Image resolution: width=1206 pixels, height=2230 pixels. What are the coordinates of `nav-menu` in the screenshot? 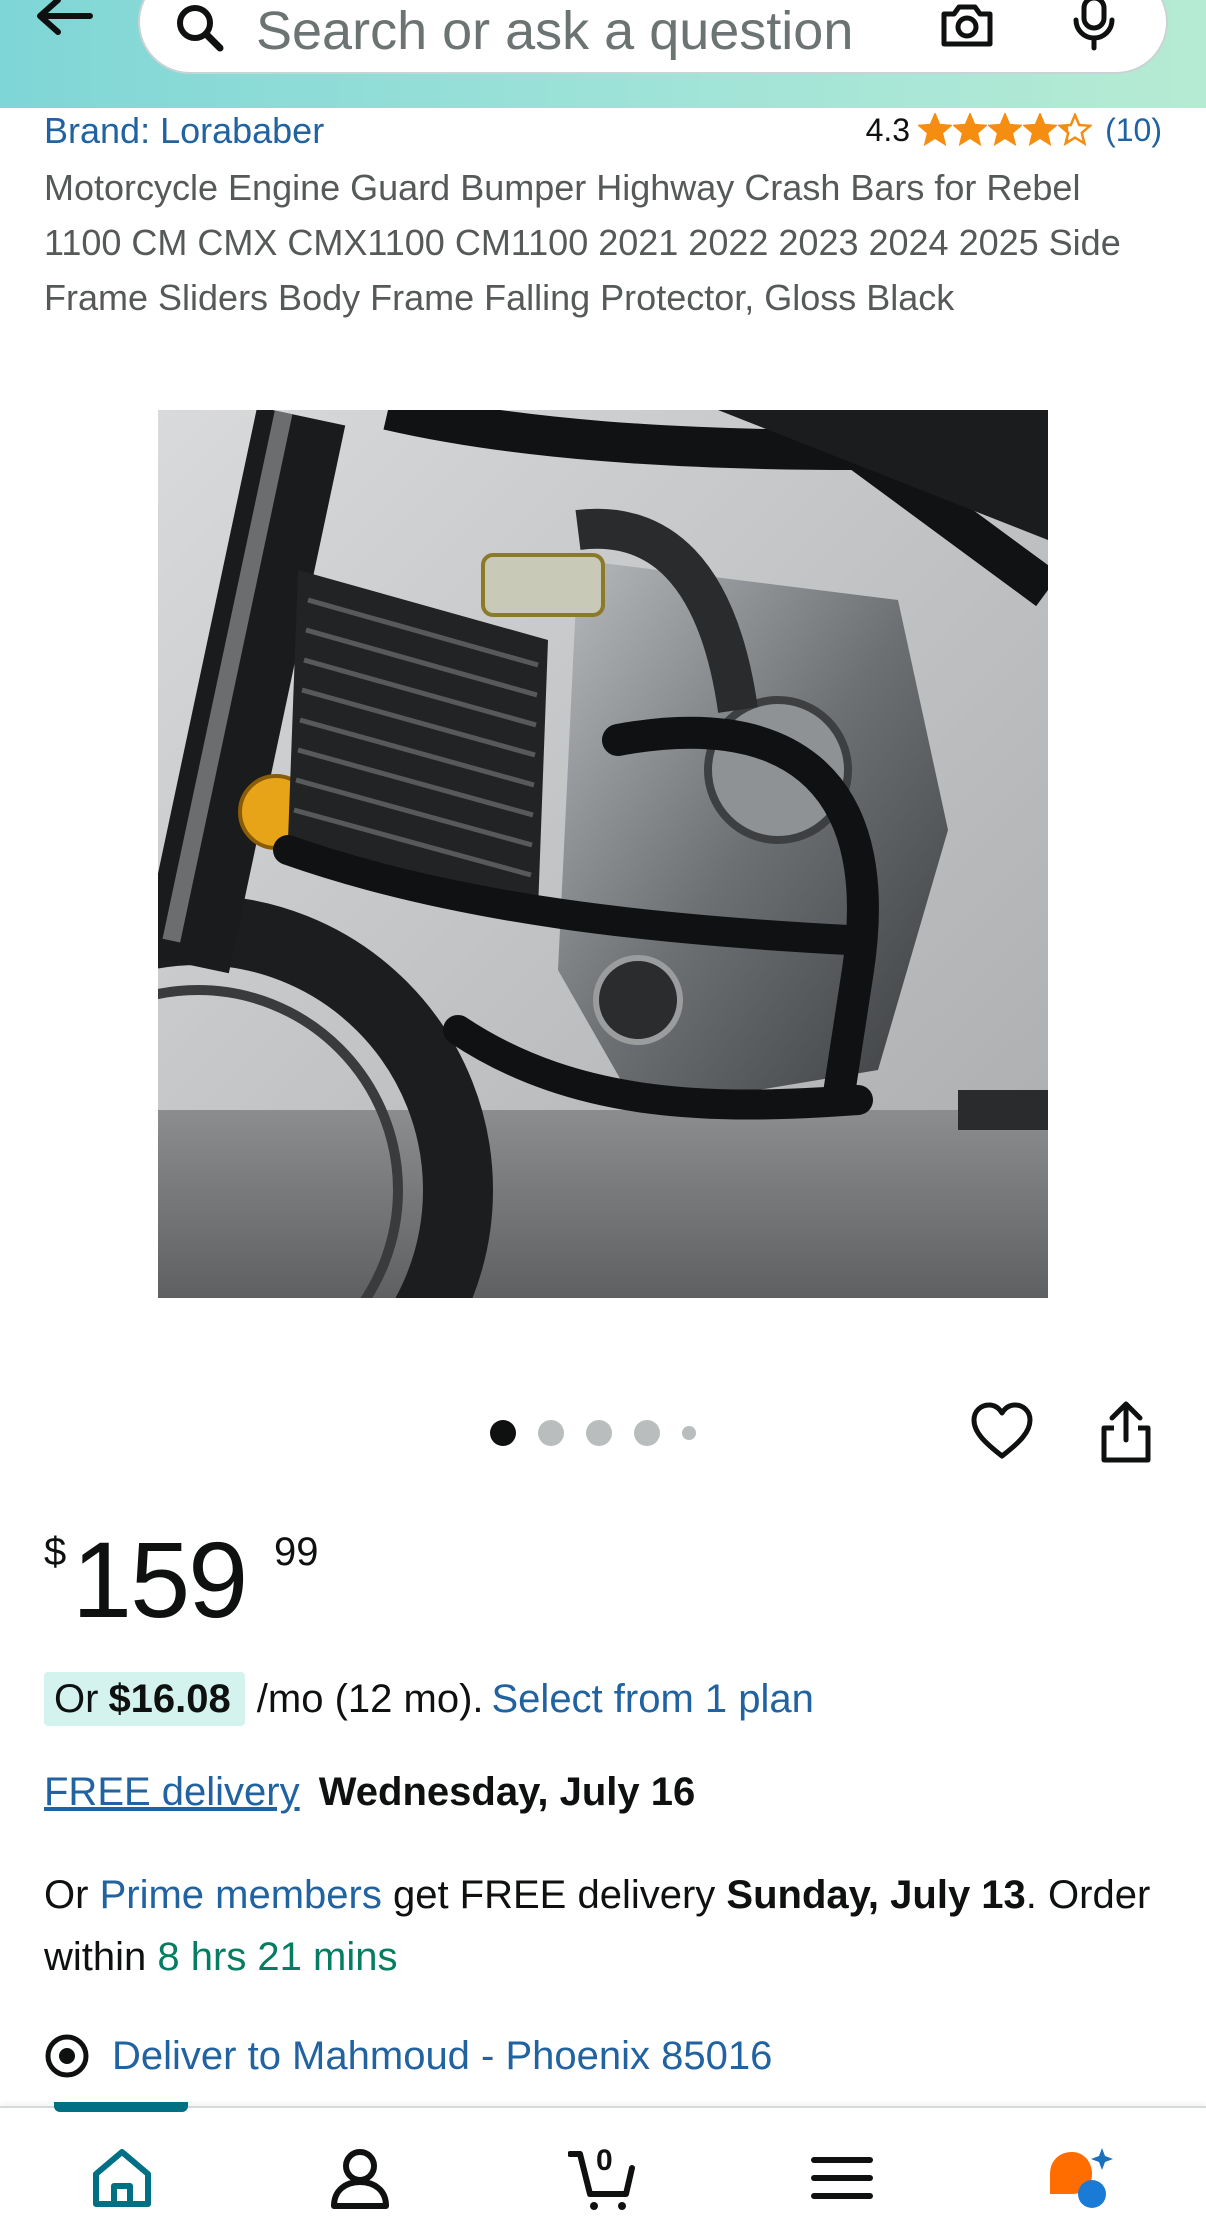 It's located at (842, 2178).